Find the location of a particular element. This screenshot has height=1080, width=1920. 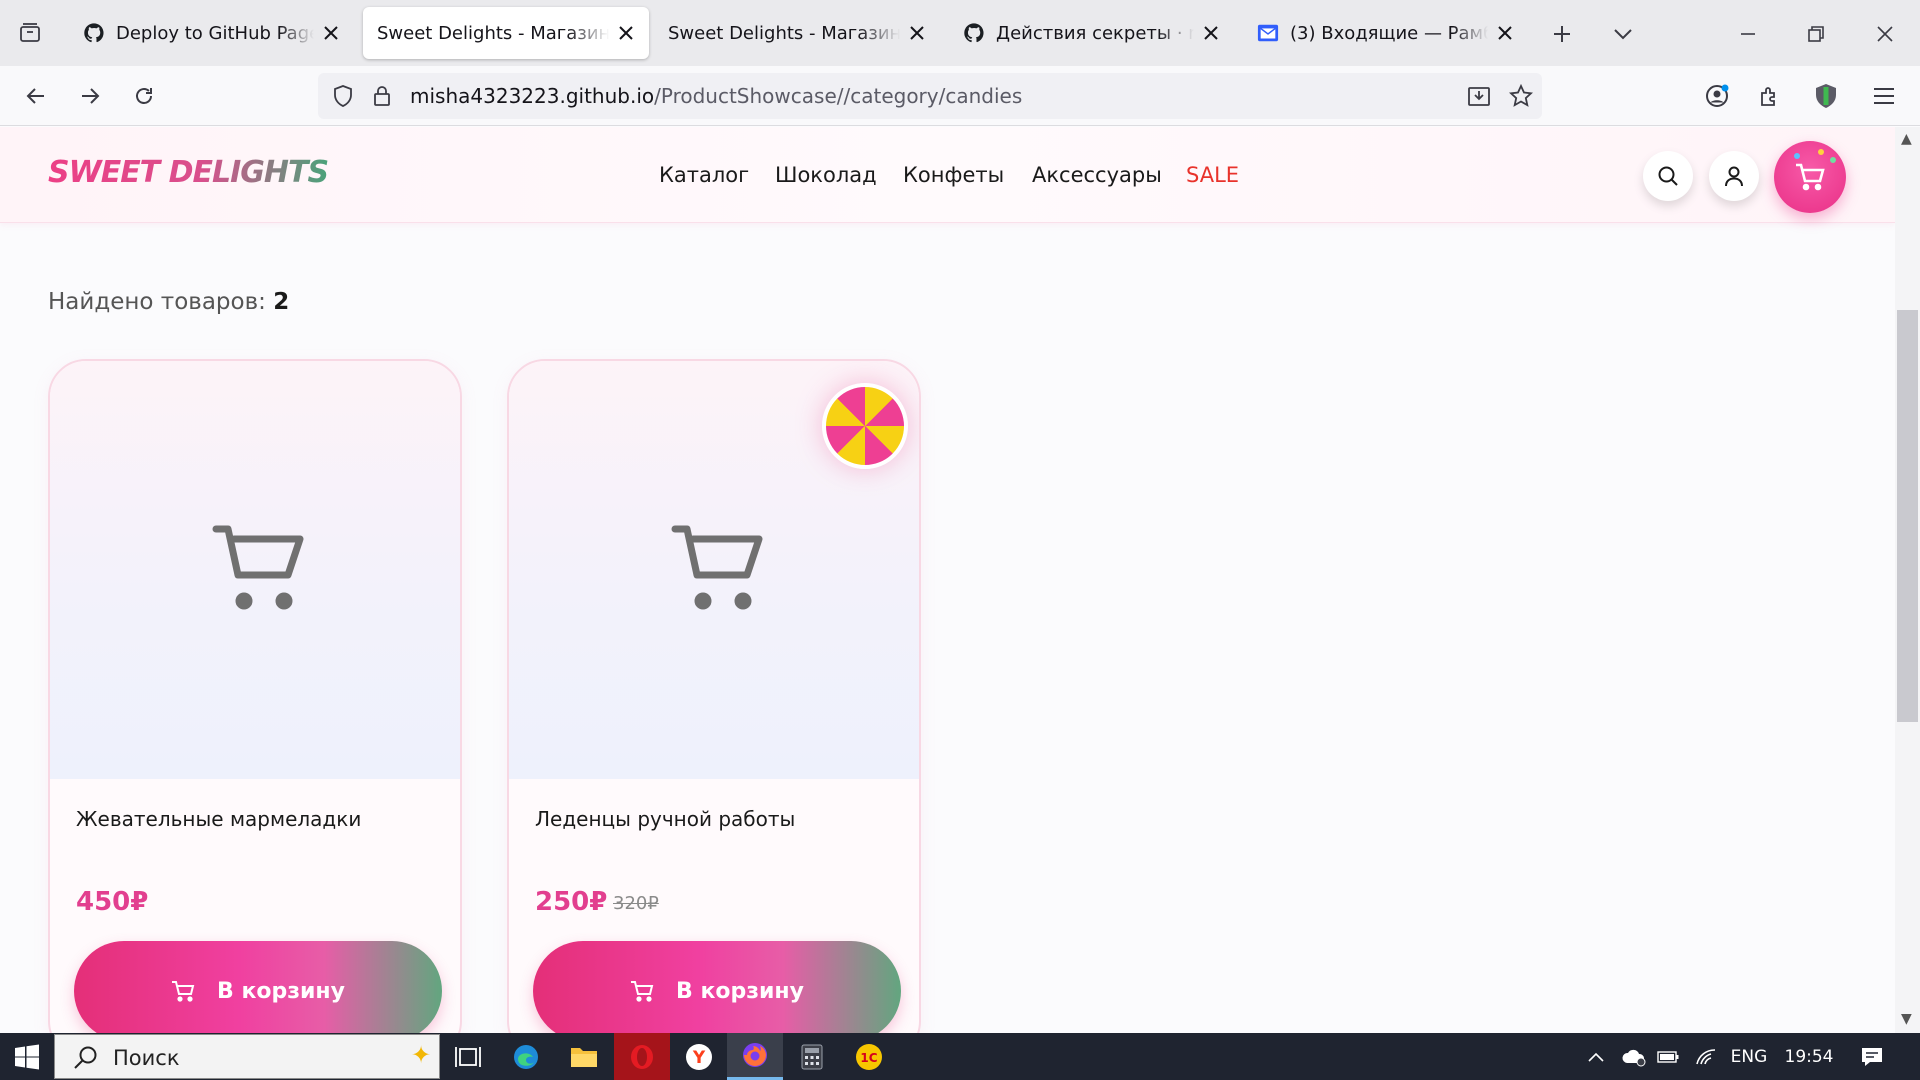

reload-icon is located at coordinates (144, 96).